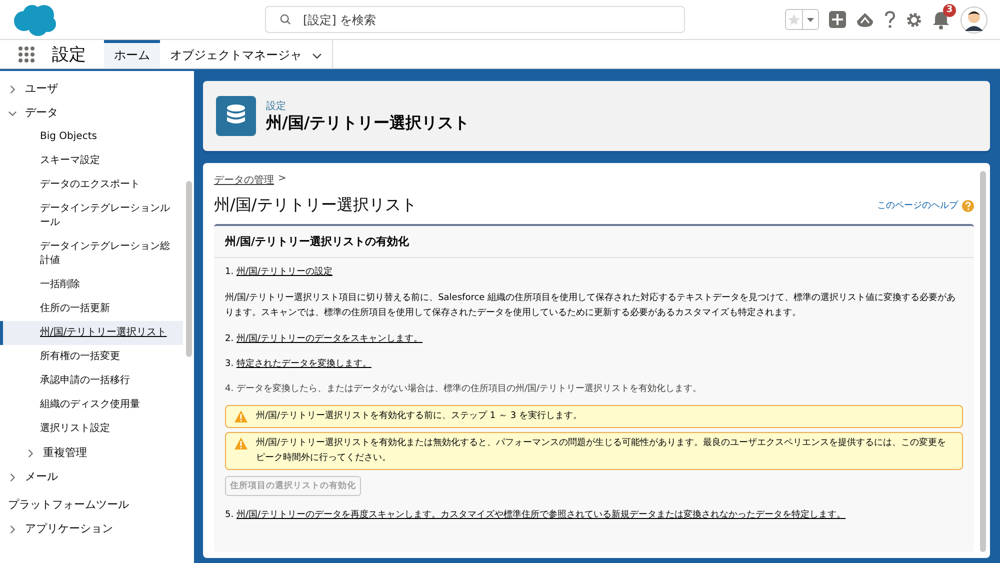 The image size is (1000, 563). I want to click on content-title: 州/国/テリトリー選択リスト, so click(315, 205).